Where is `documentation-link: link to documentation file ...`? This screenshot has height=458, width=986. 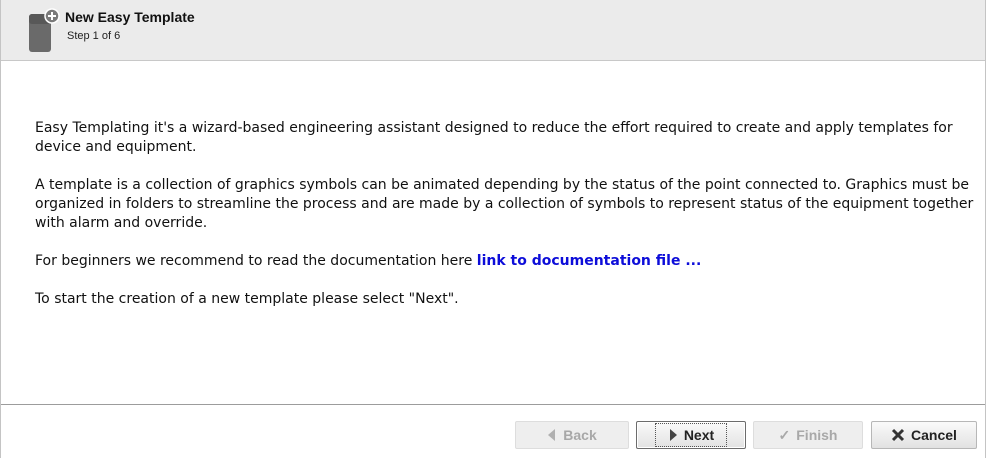 documentation-link: link to documentation file ... is located at coordinates (589, 261).